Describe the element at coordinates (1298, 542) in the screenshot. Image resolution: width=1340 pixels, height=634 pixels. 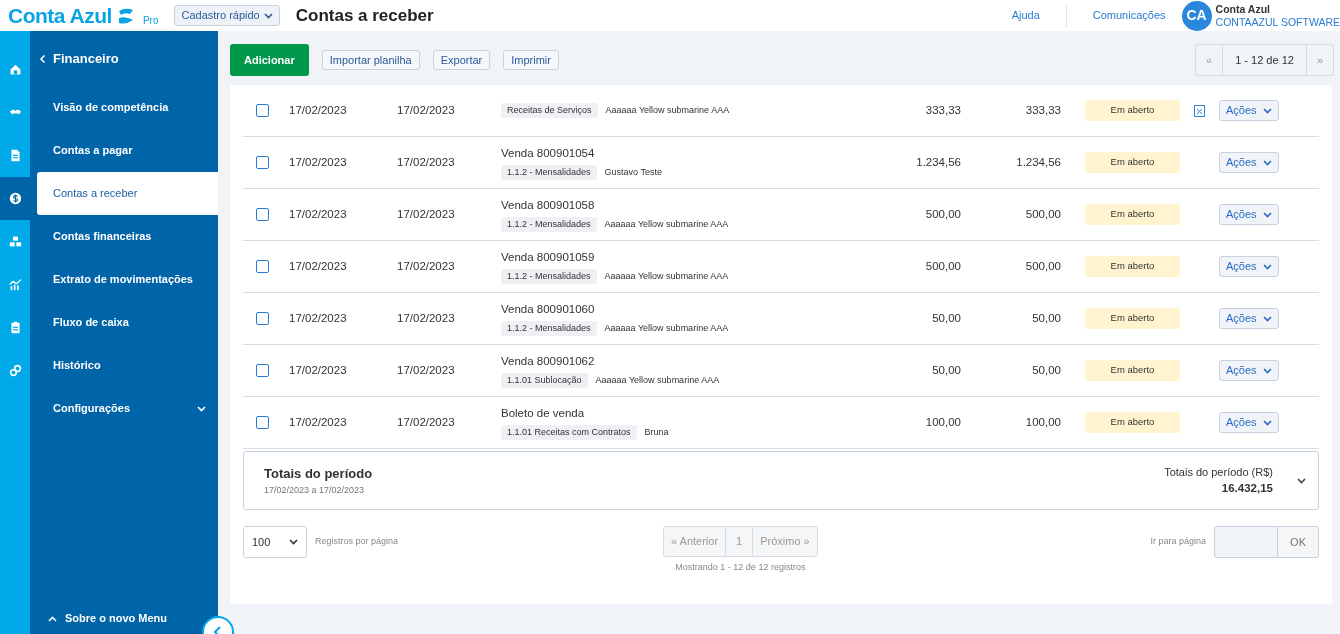
I see `ok-button: OK` at that location.